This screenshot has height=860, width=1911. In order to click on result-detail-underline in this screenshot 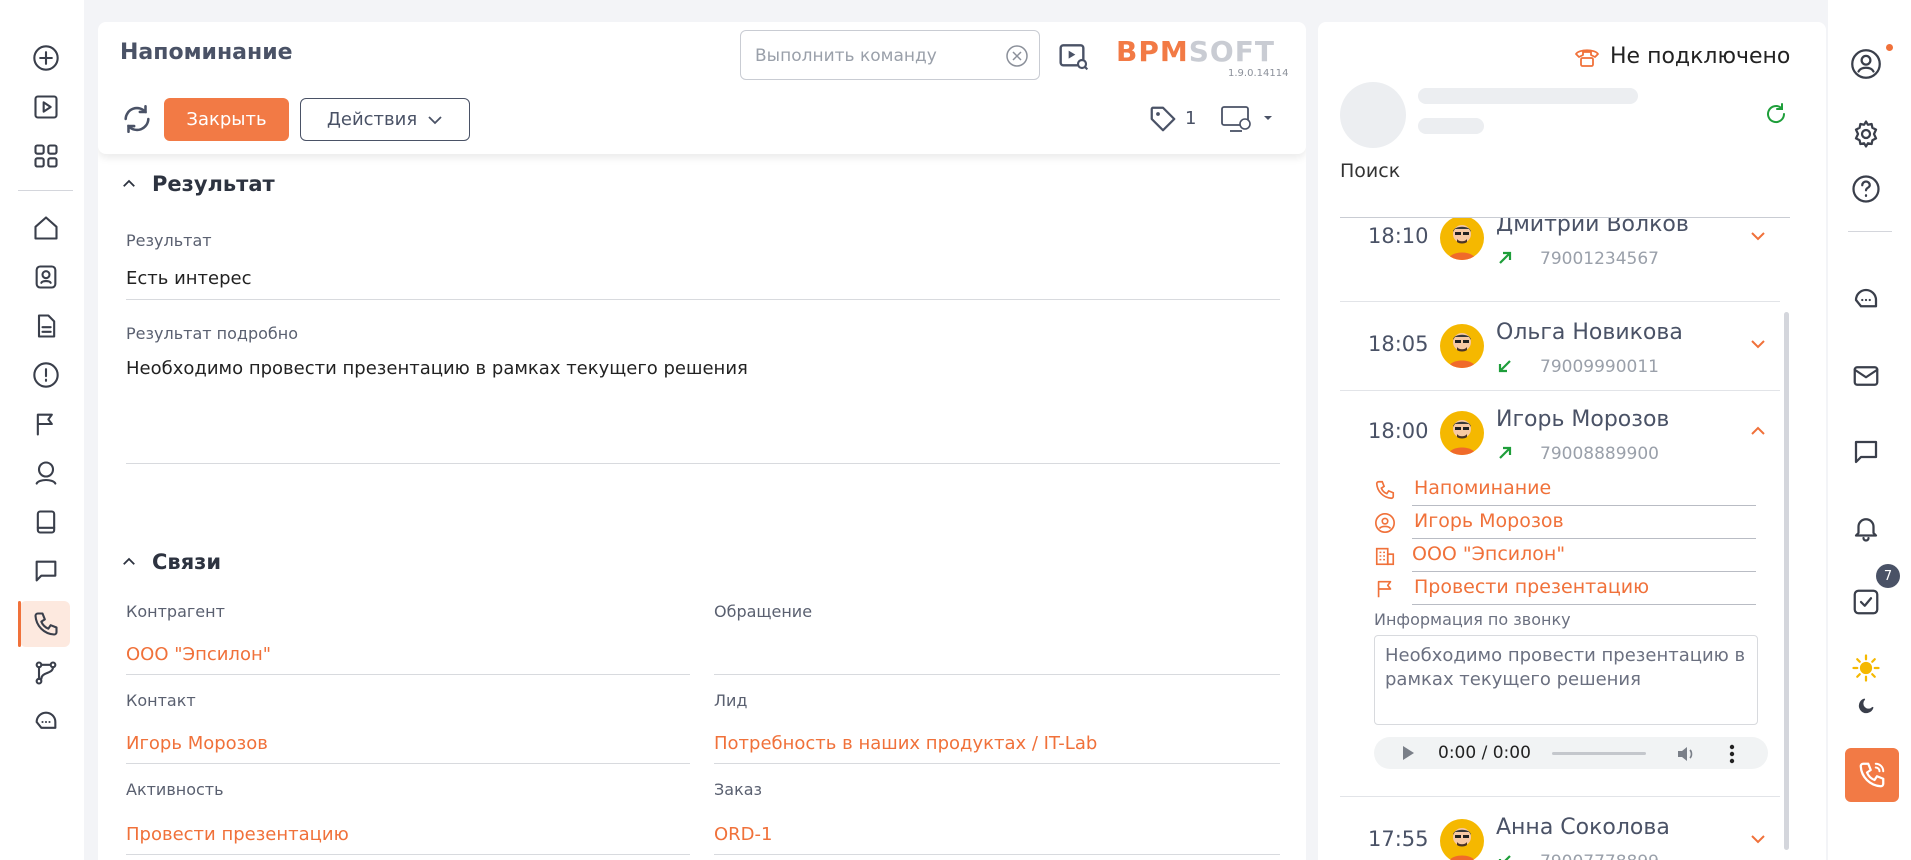, I will do `click(703, 463)`.